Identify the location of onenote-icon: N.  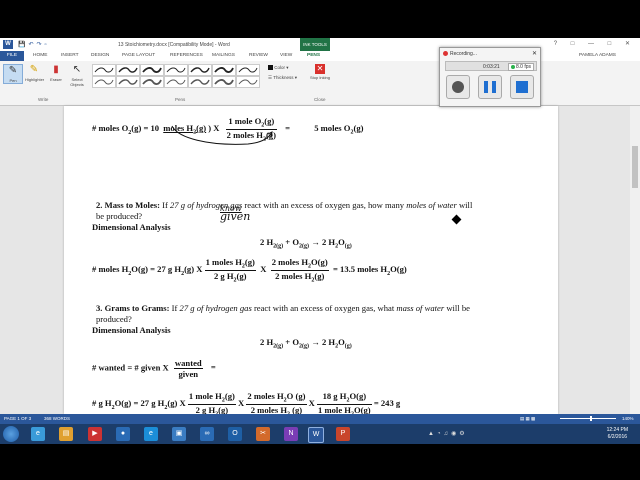
(291, 434).